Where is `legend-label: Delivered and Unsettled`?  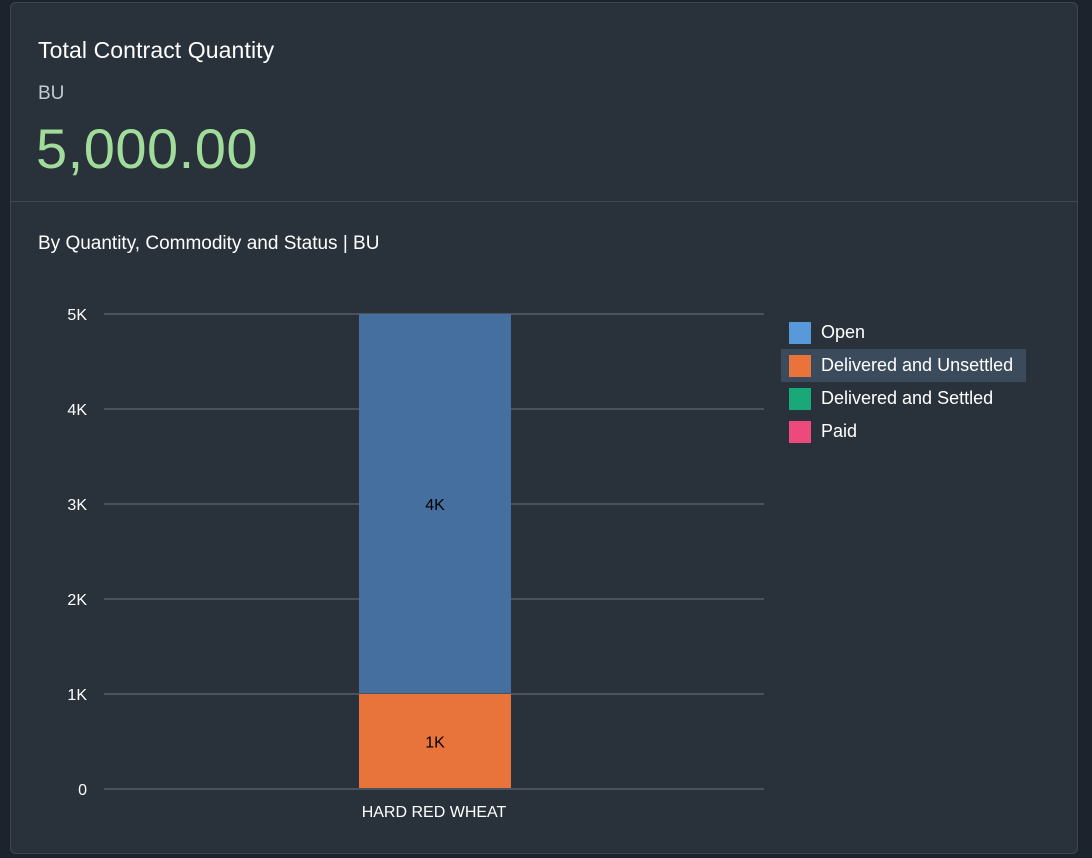 legend-label: Delivered and Unsettled is located at coordinates (917, 365).